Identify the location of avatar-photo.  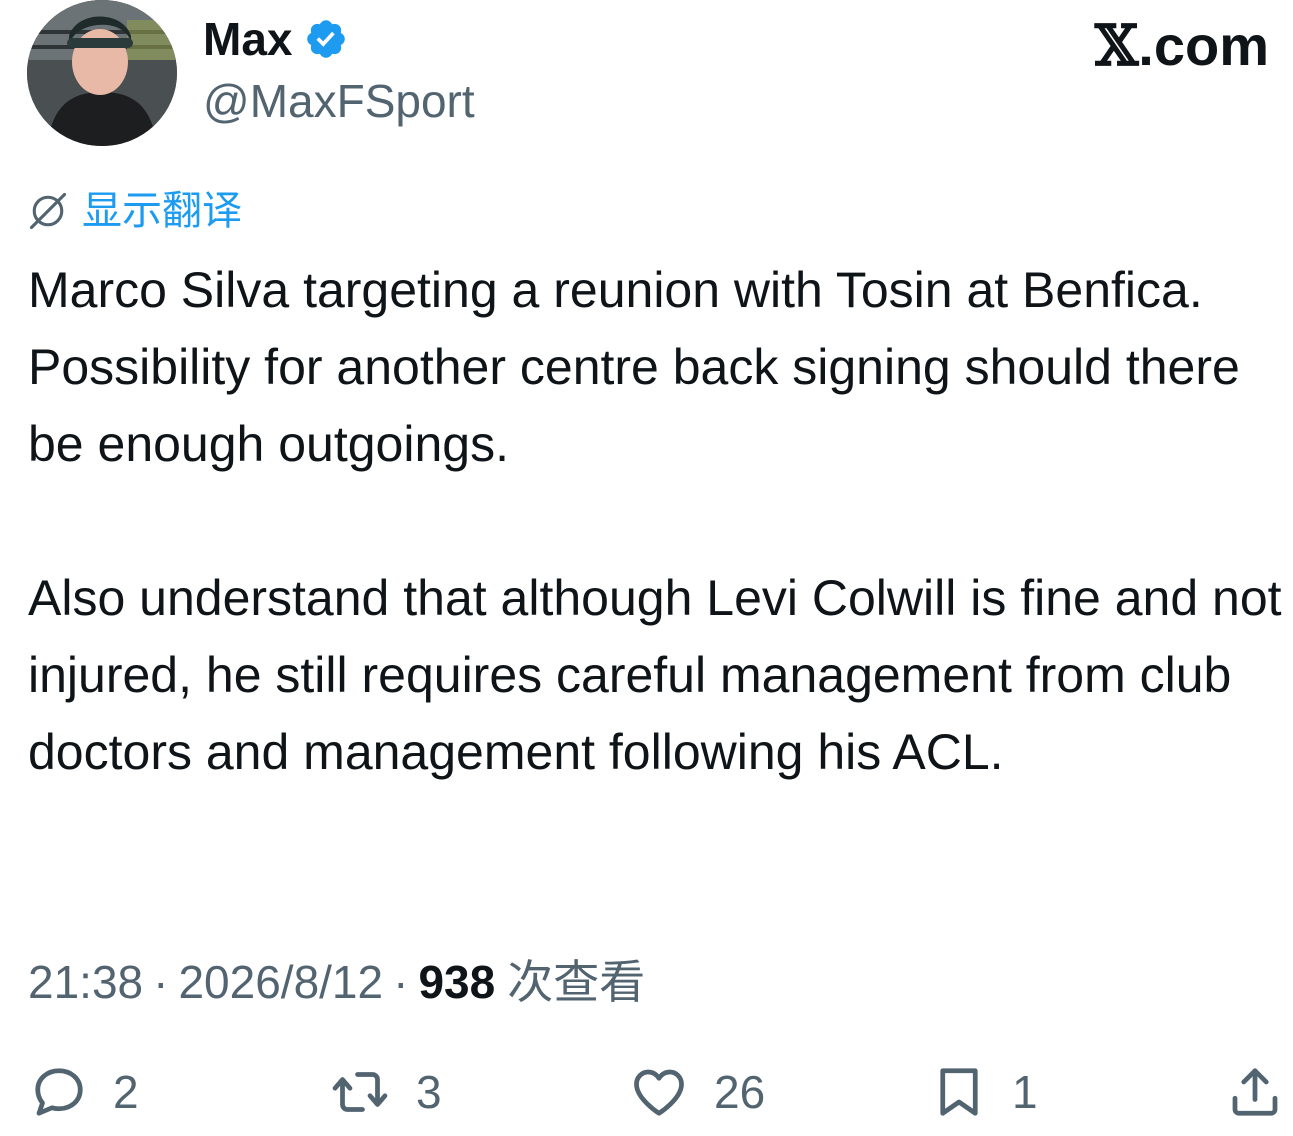
(102, 73).